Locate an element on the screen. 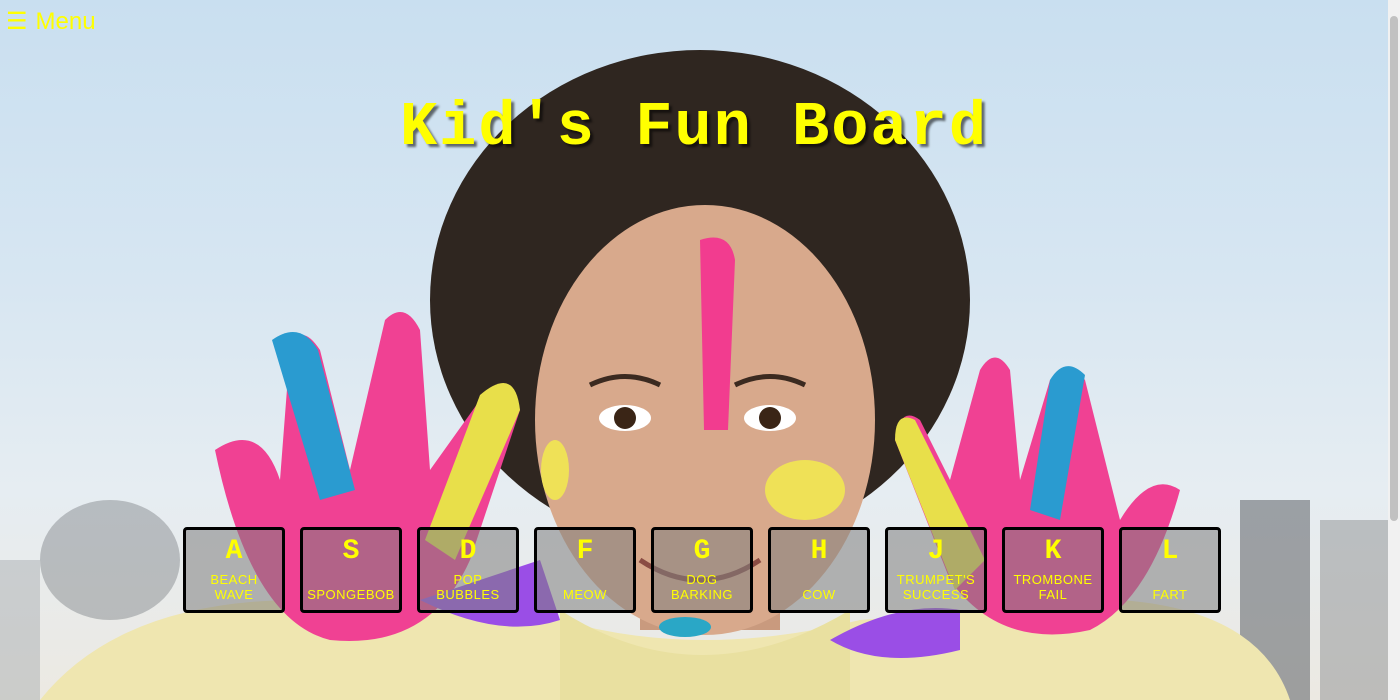  key-sound-label: SPONGEBOB is located at coordinates (351, 594).